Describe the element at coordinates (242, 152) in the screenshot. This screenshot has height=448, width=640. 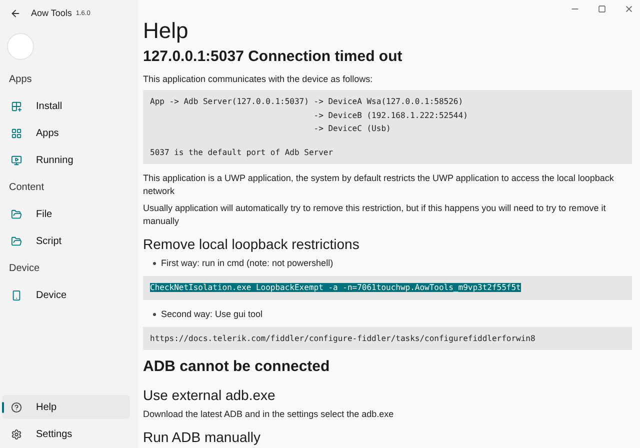
I see `code-line: 5037 is the default port of Adb Server` at that location.